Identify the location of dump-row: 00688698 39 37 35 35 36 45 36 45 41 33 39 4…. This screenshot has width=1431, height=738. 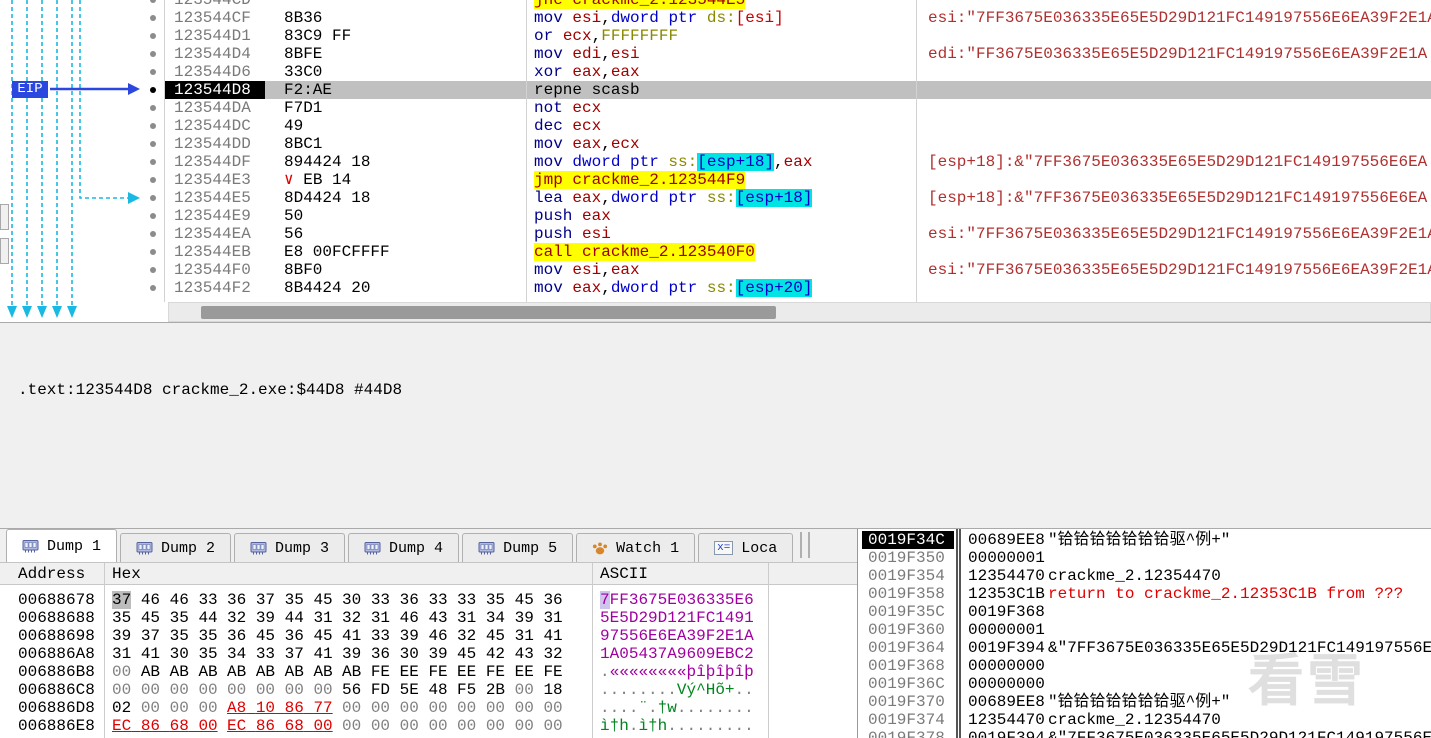
(428, 636).